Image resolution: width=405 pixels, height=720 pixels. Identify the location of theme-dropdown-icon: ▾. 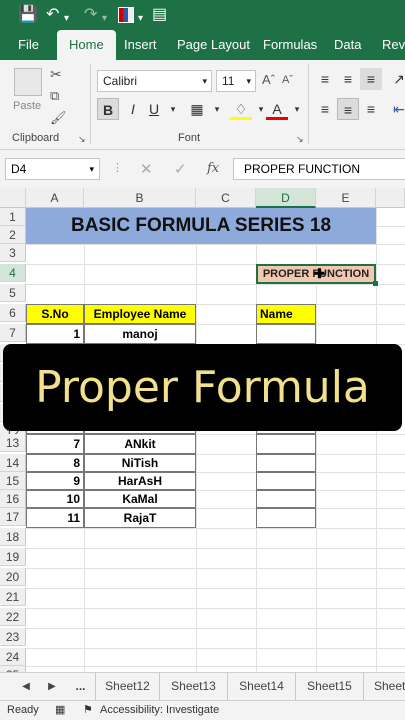
(140, 19).